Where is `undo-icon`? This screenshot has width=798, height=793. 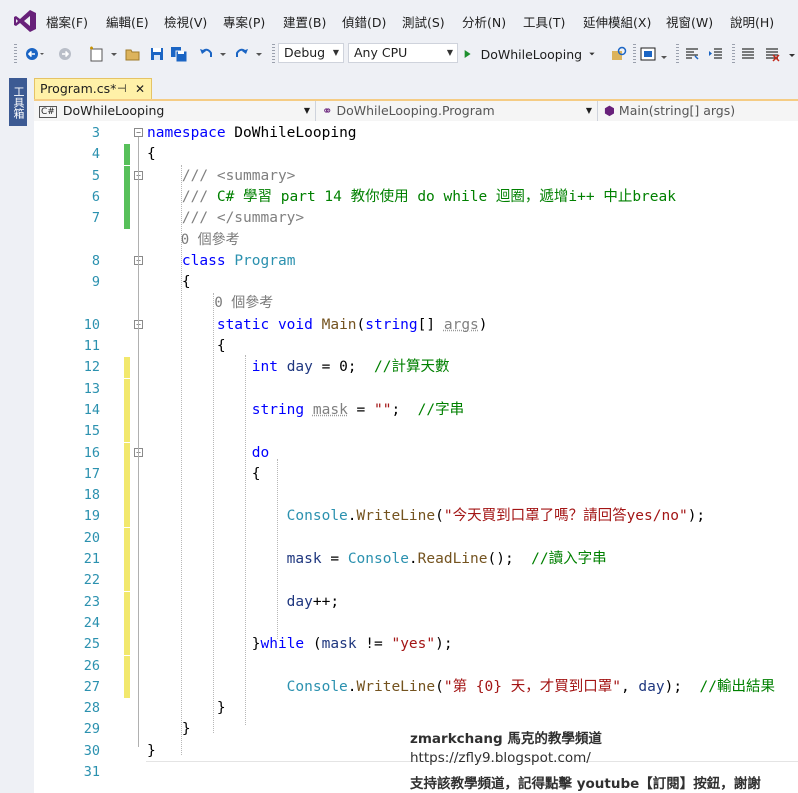
undo-icon is located at coordinates (214, 54).